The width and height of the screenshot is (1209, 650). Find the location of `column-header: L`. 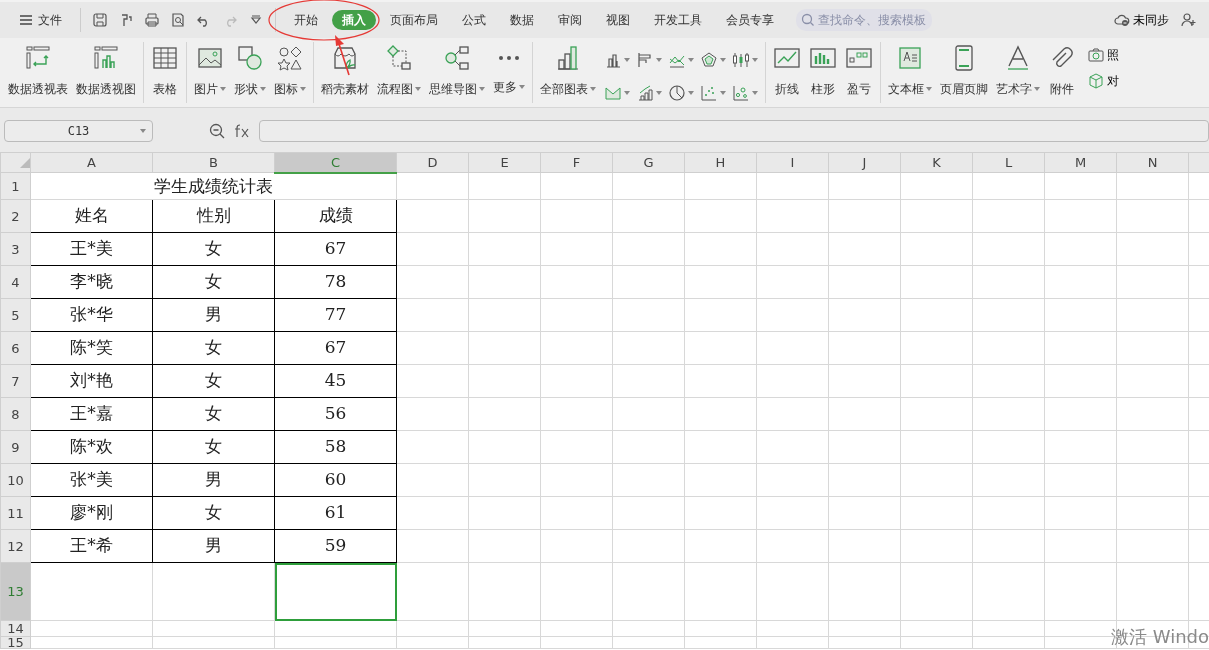

column-header: L is located at coordinates (1008, 162).